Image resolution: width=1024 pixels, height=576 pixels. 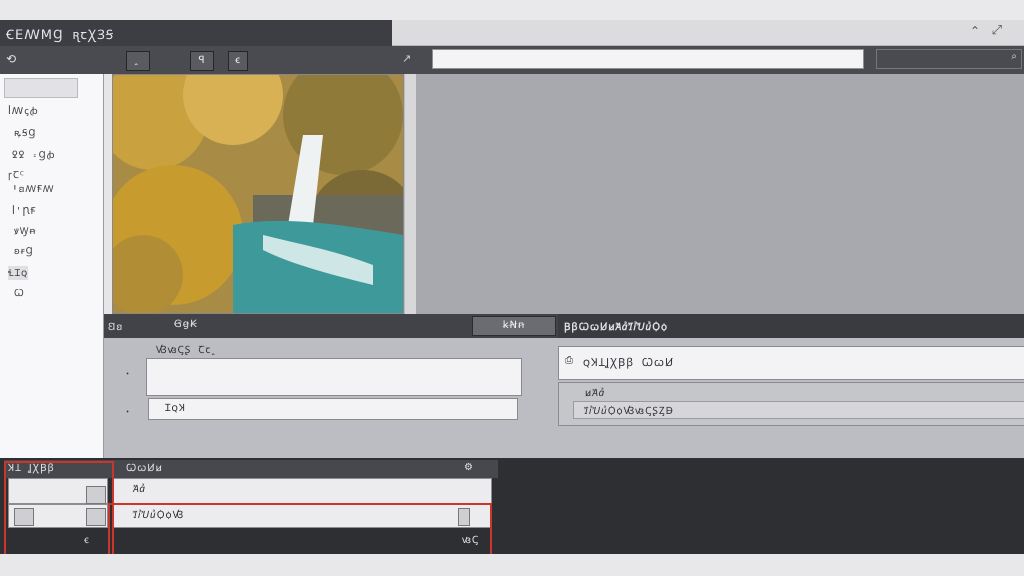 What do you see at coordinates (23, 111) in the screenshot?
I see `sidebar-item-1: ꟾꟿꞔꞗ` at bounding box center [23, 111].